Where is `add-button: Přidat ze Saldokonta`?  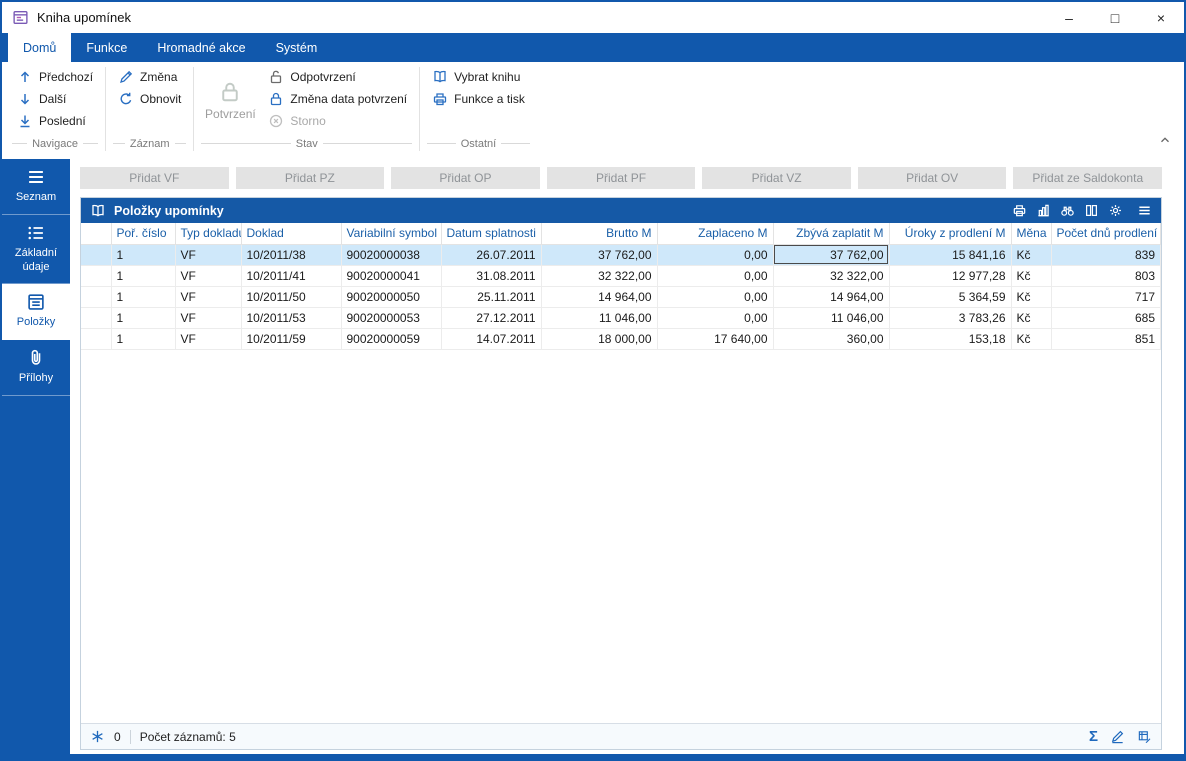 add-button: Přidat ze Saldokonta is located at coordinates (1088, 178).